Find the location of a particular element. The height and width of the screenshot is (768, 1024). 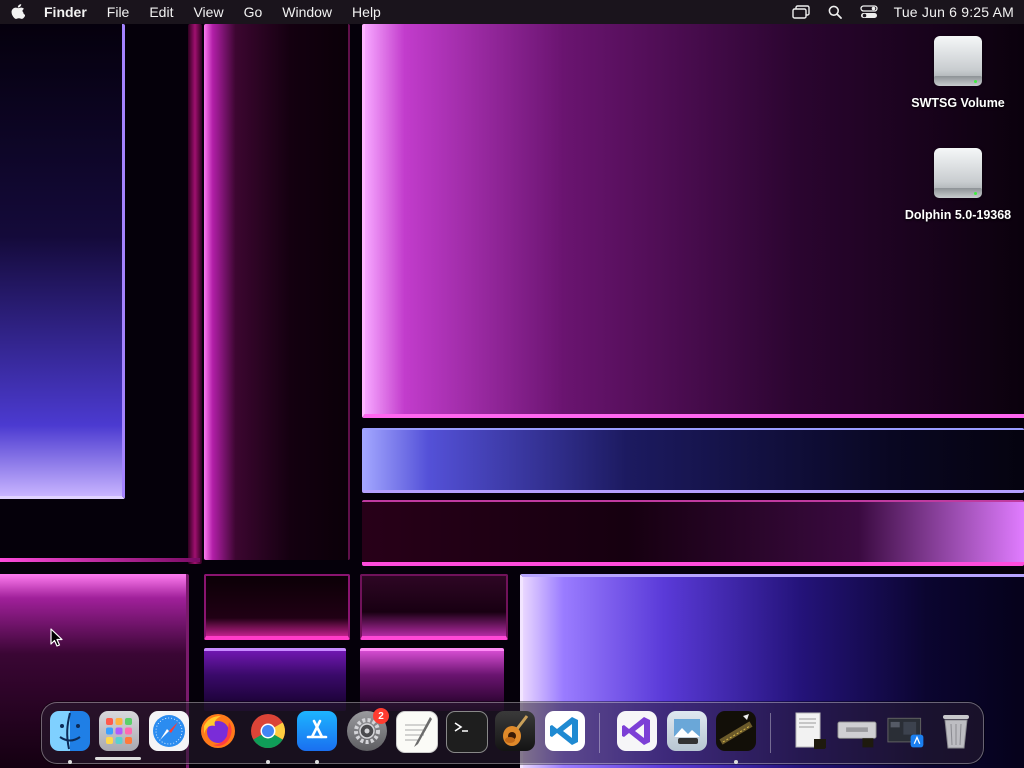

terminal-icon is located at coordinates (467, 732).